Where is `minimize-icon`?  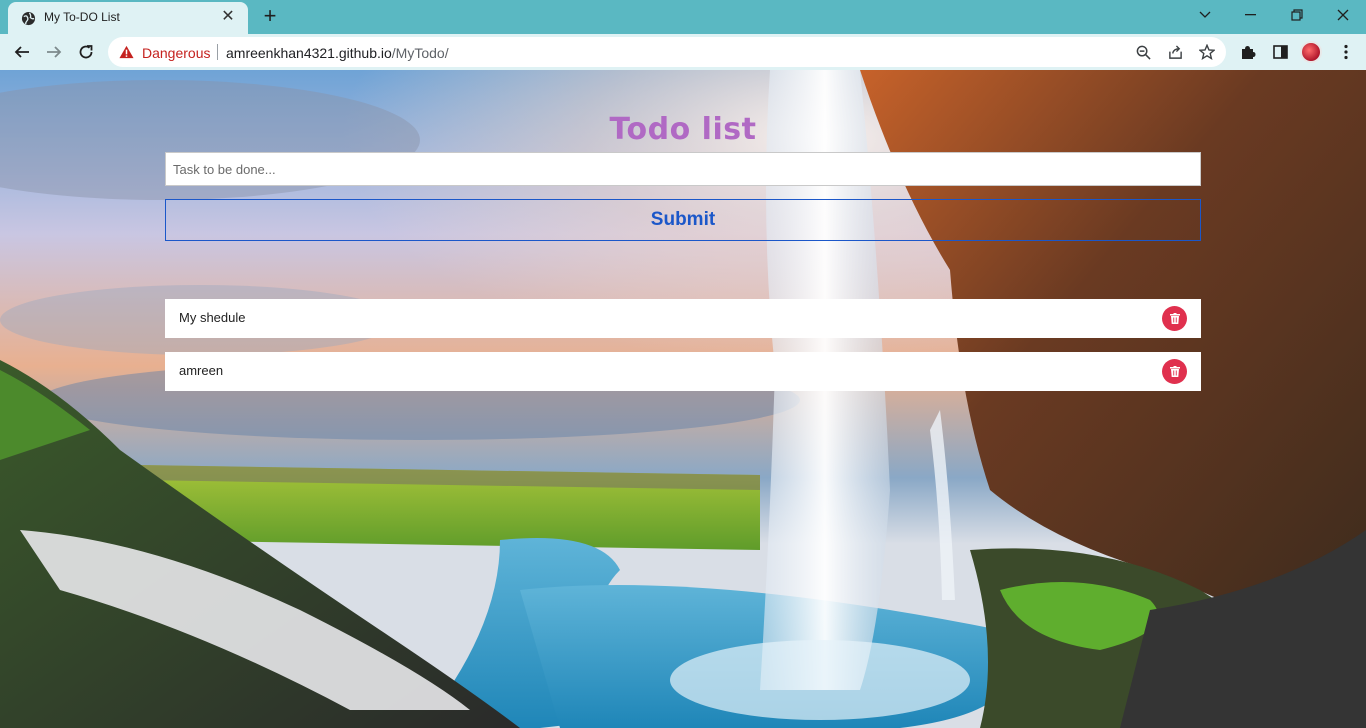 minimize-icon is located at coordinates (1251, 15).